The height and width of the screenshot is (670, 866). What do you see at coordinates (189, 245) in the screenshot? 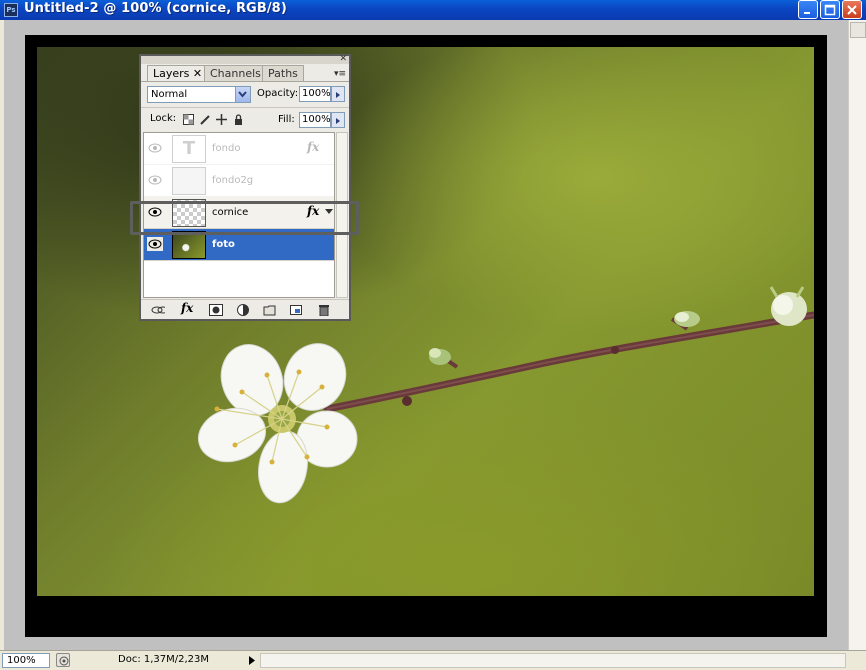
I see `photo-layer-thumbnail` at bounding box center [189, 245].